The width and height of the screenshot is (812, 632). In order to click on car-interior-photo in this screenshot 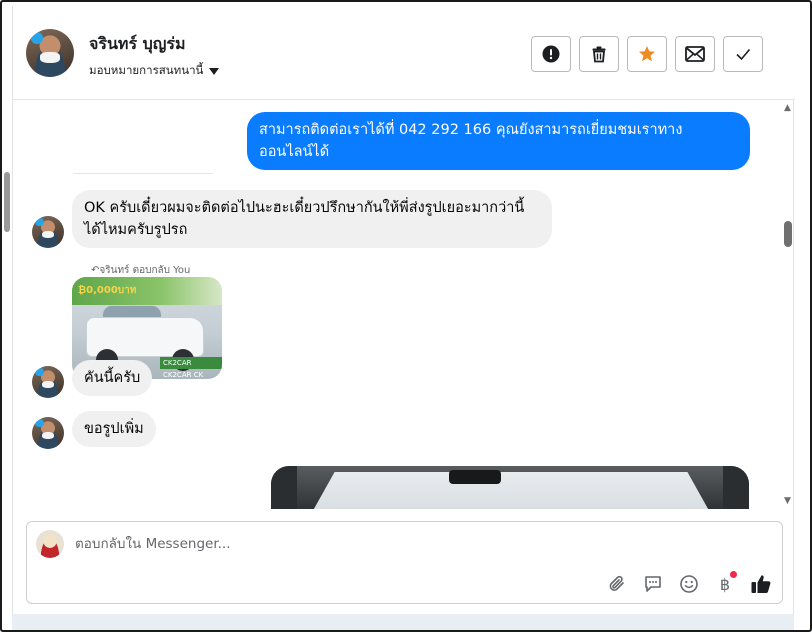, I will do `click(510, 487)`.